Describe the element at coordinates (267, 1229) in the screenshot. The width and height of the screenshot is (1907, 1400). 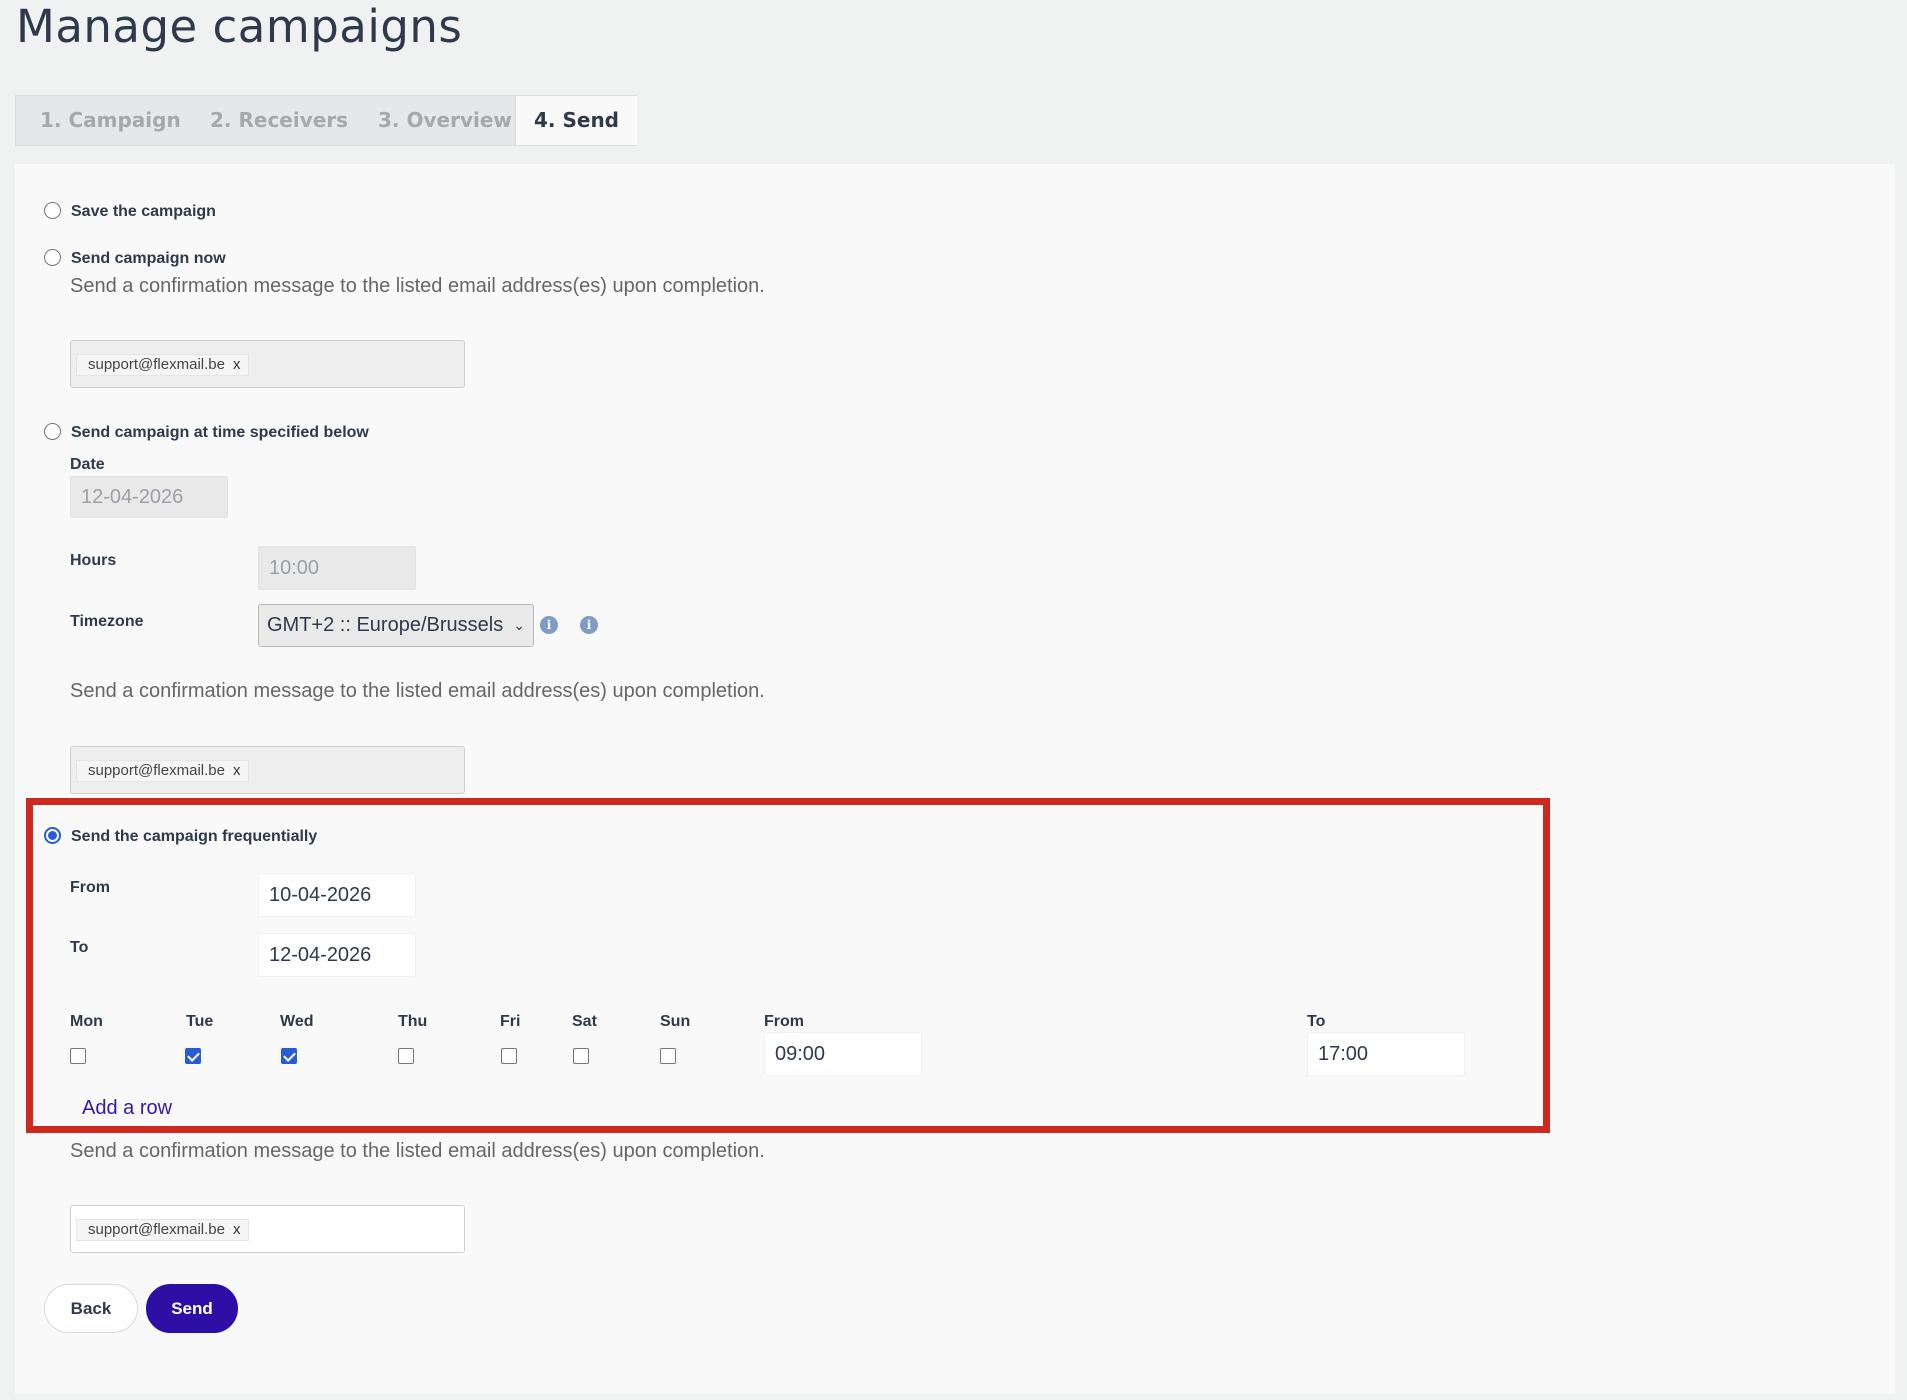
I see `frequent-email-input: support@flexmail.be x` at that location.